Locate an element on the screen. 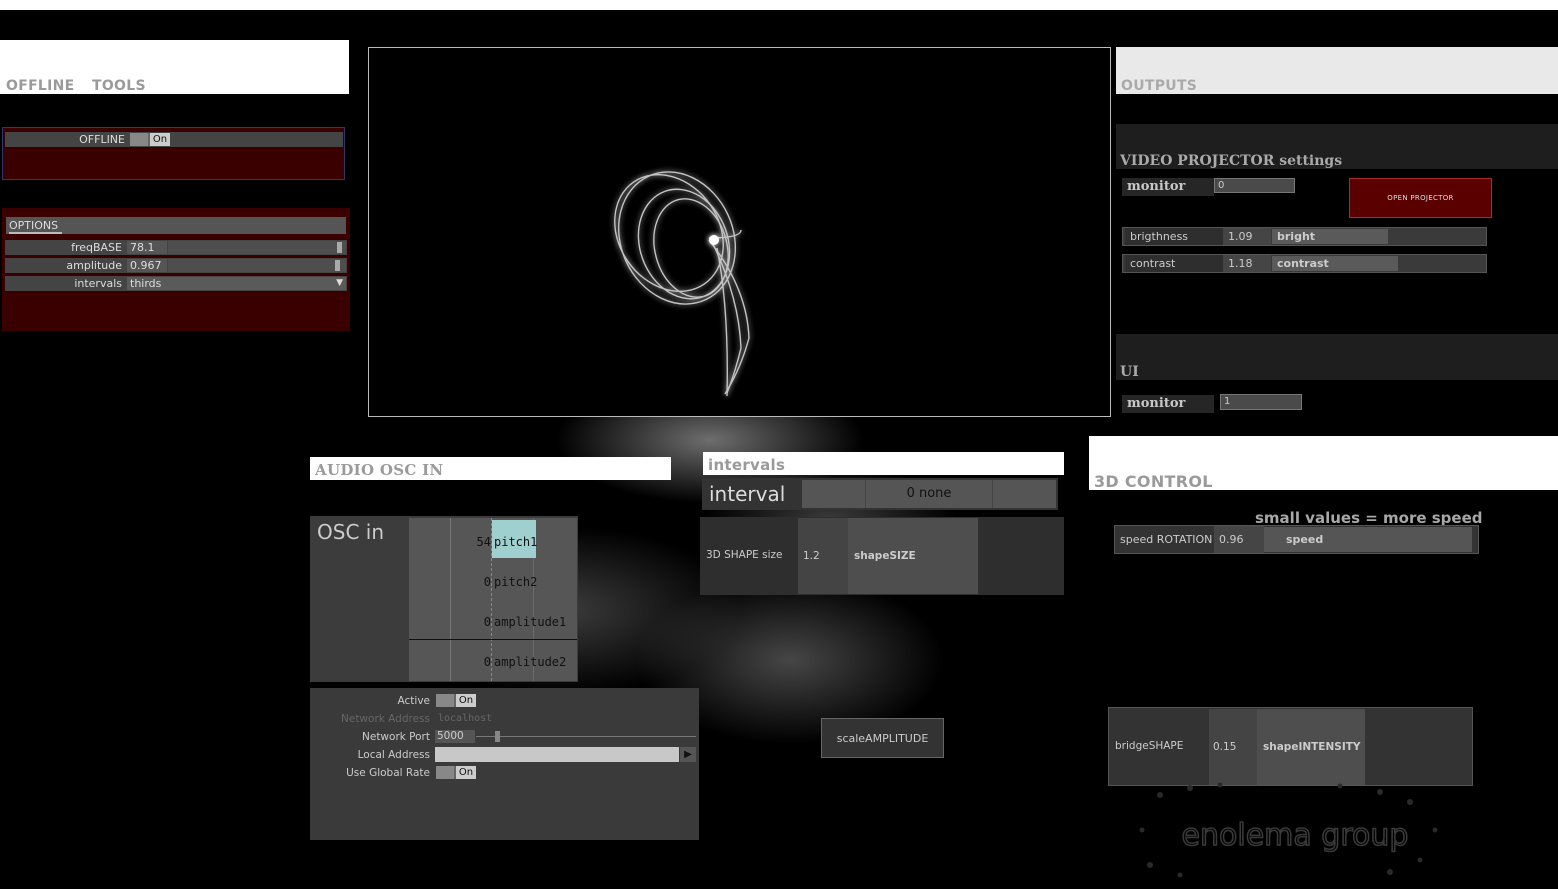 This screenshot has width=1558, height=889. brightness-slider: brigthness 1.09 bright is located at coordinates (1304, 236).